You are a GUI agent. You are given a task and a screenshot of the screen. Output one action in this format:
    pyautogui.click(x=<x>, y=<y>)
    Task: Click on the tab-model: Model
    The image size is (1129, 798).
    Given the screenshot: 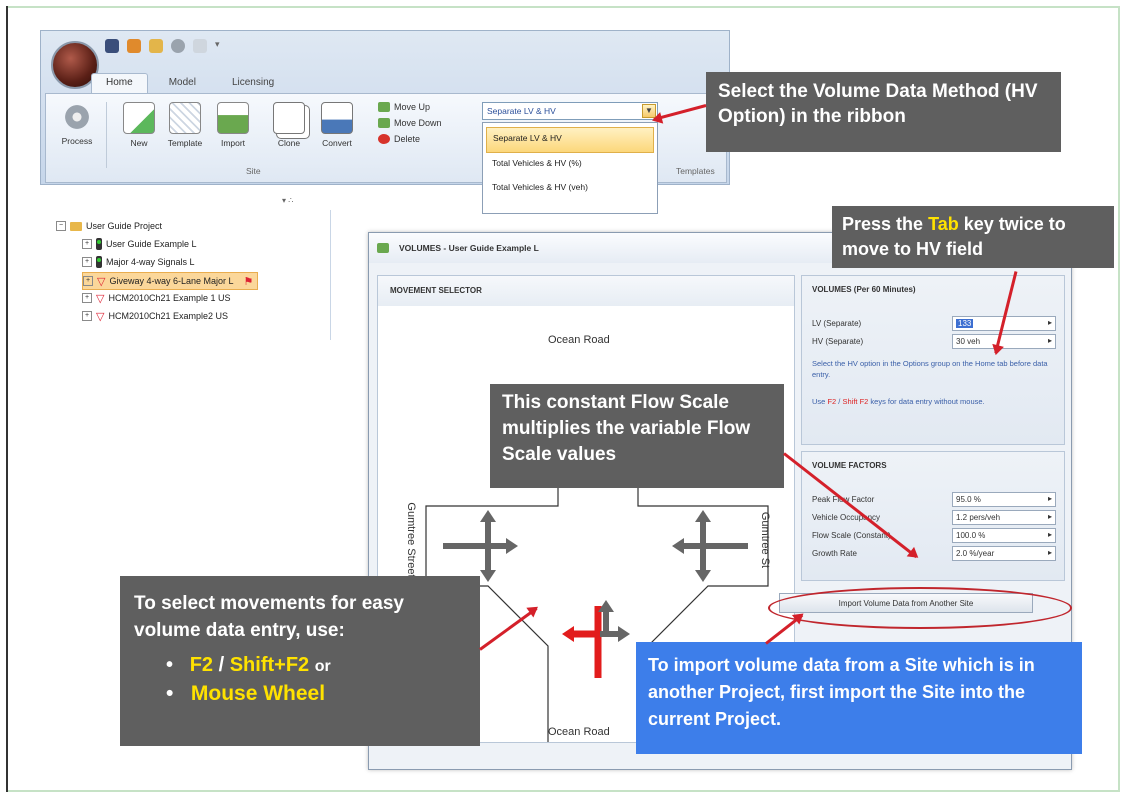 What is the action you would take?
    pyautogui.click(x=182, y=83)
    